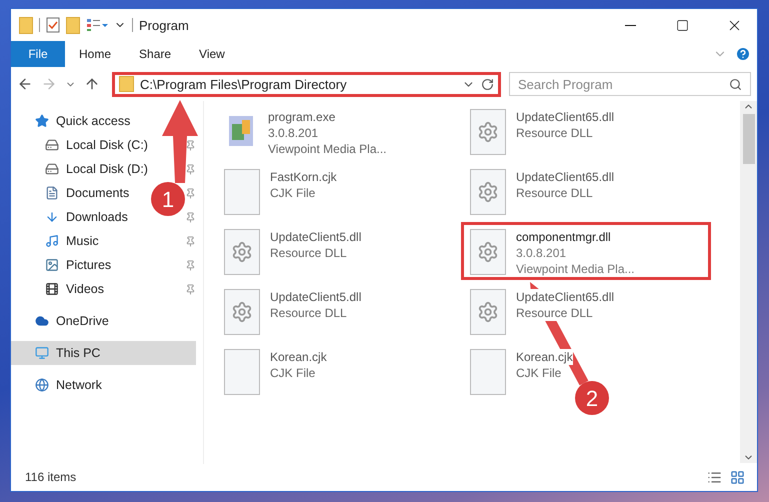  I want to click on ribbon-tab: File, so click(38, 54).